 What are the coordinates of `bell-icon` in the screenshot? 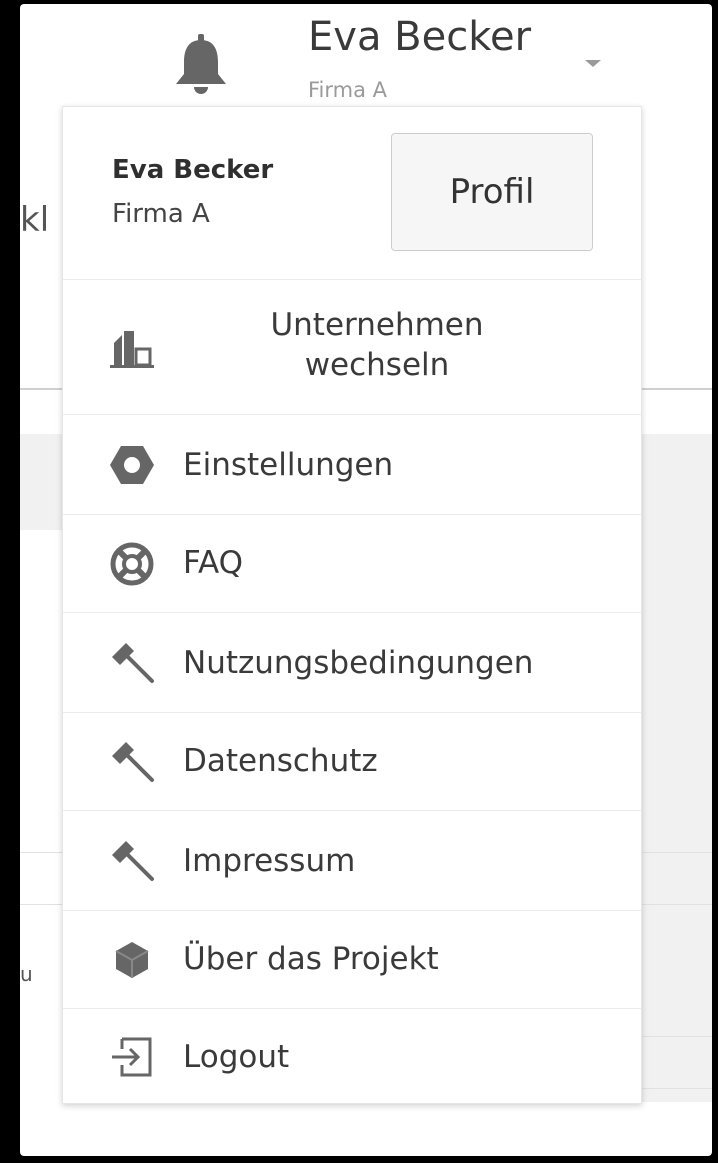 It's located at (201, 64).